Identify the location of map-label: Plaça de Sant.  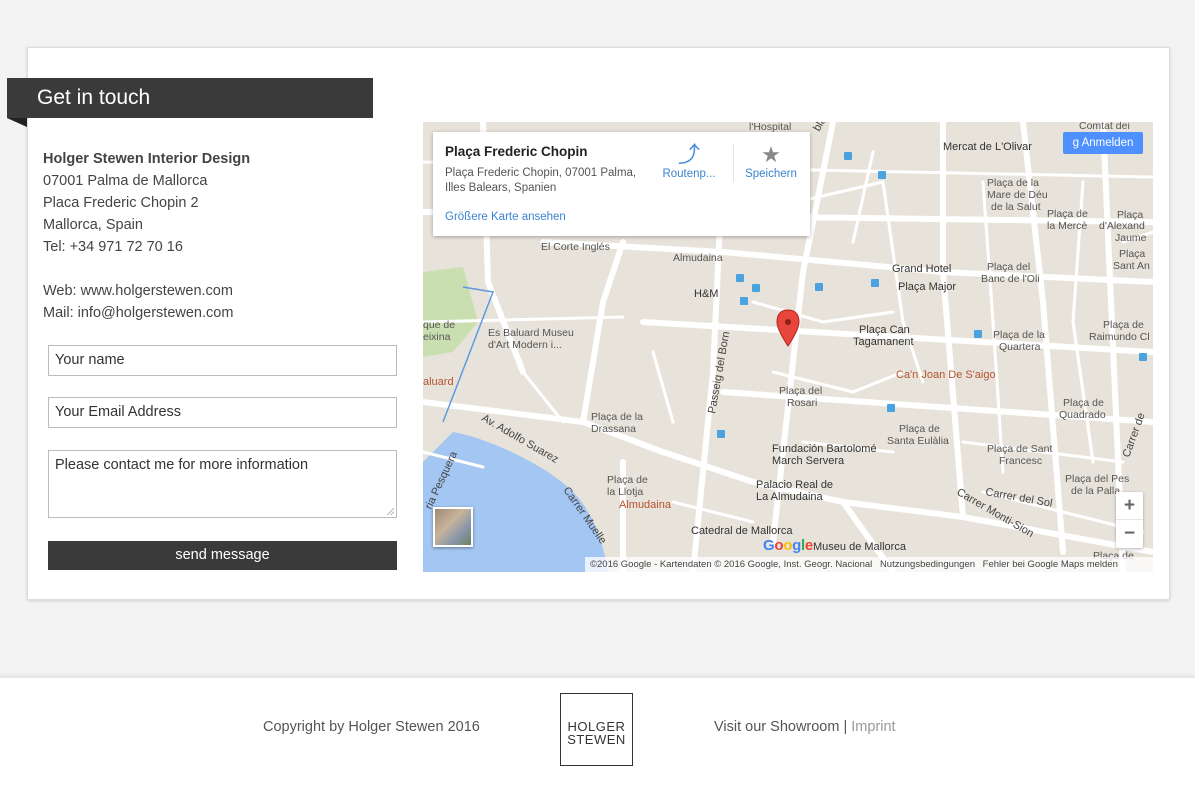
(1019, 449).